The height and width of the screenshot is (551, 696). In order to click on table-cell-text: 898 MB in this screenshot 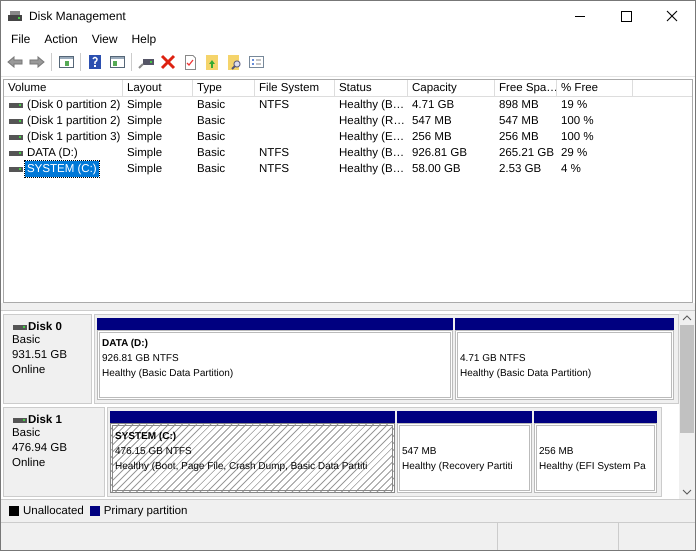, I will do `click(519, 105)`.